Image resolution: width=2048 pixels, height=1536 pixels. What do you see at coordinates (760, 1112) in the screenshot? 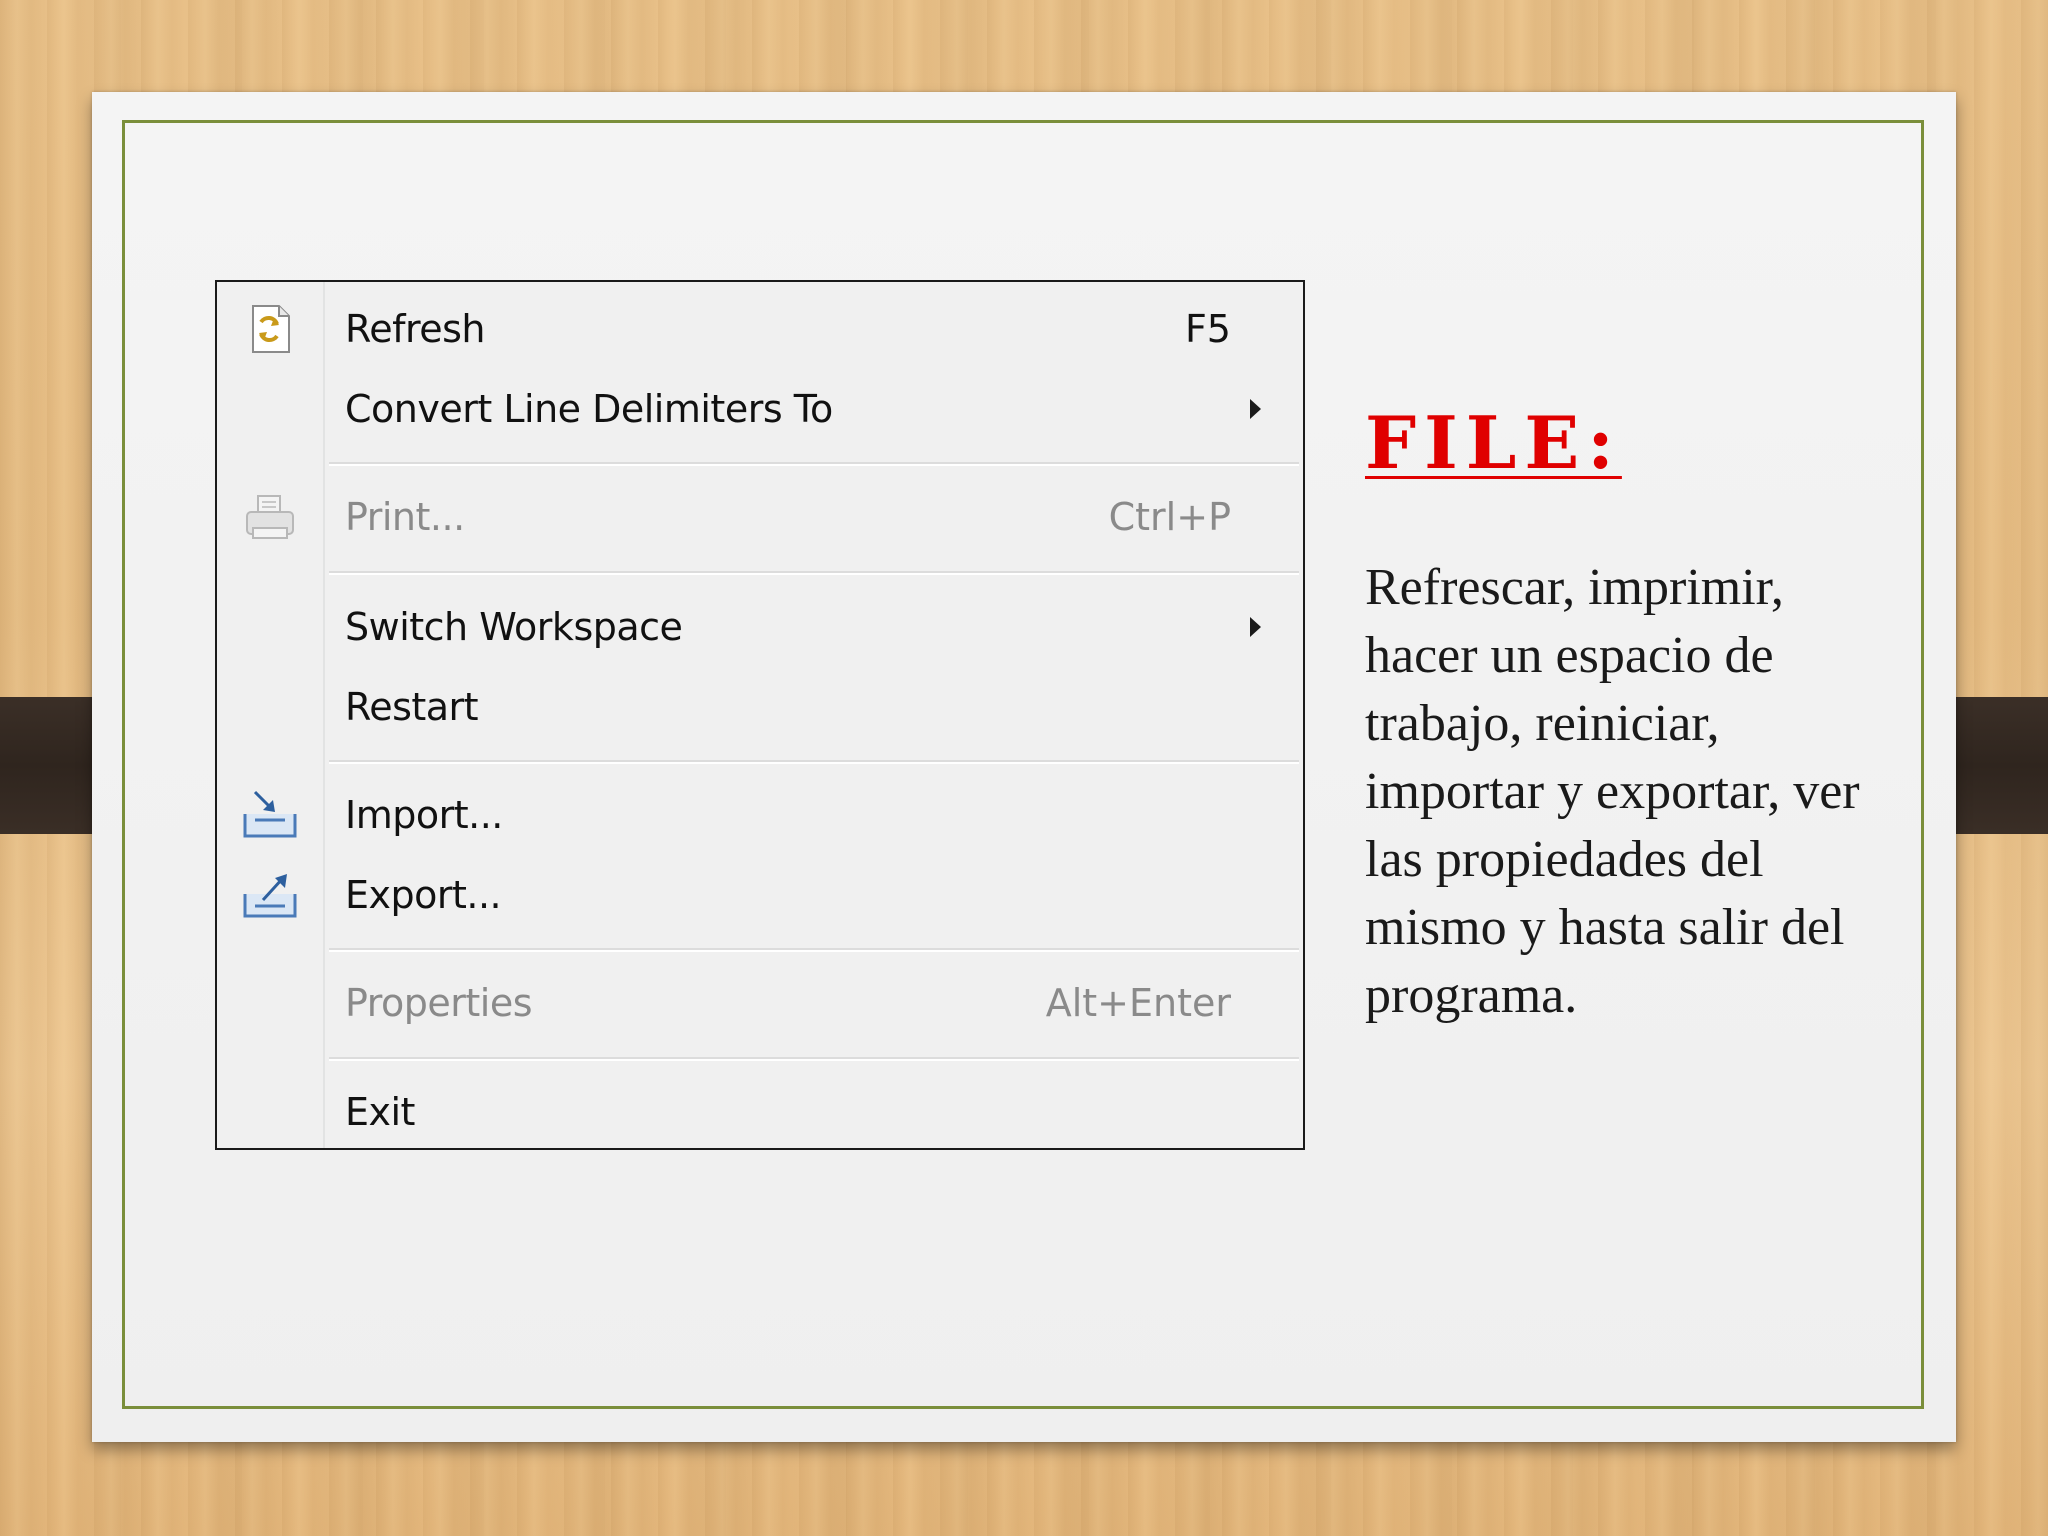
I see `menu-item-exit: Exit` at bounding box center [760, 1112].